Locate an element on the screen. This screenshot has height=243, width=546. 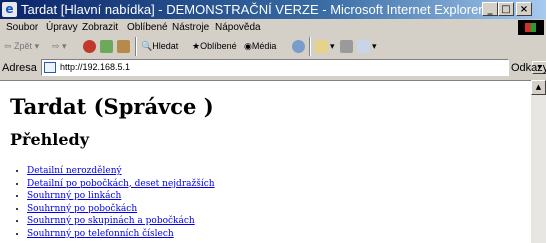
list-item: Detailní po pobočkách, deset nejdražších is located at coordinates (121, 184).